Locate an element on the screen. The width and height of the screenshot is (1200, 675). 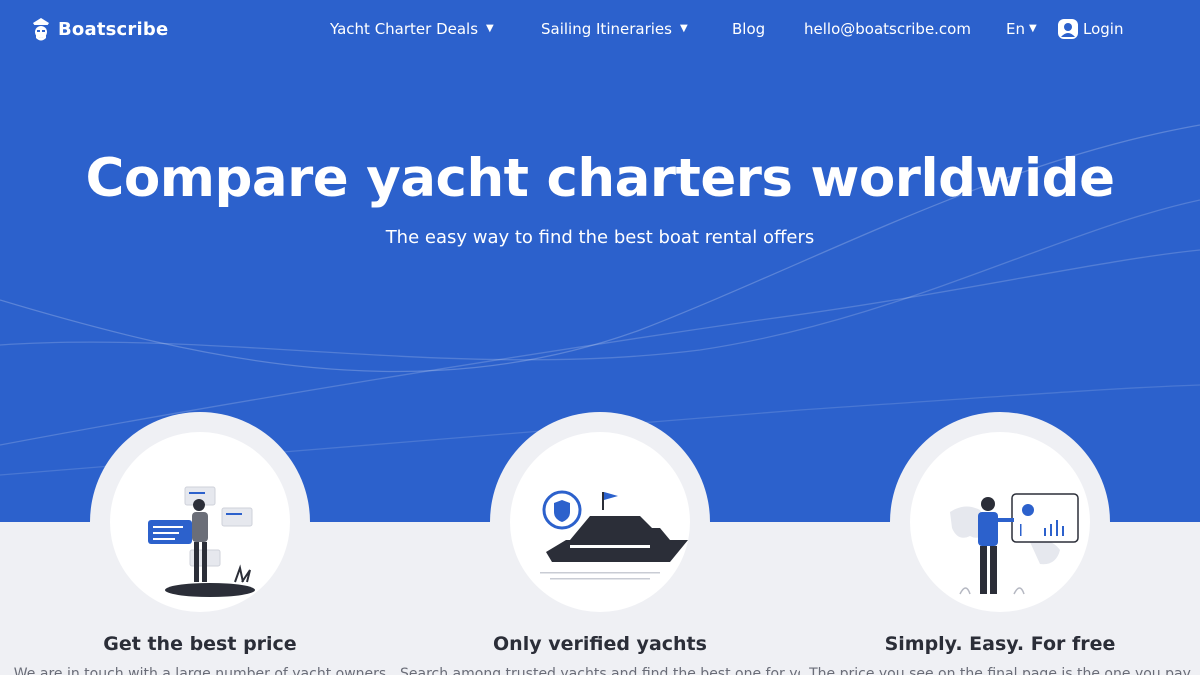
feature-title: Only verified yachts is located at coordinates (600, 644).